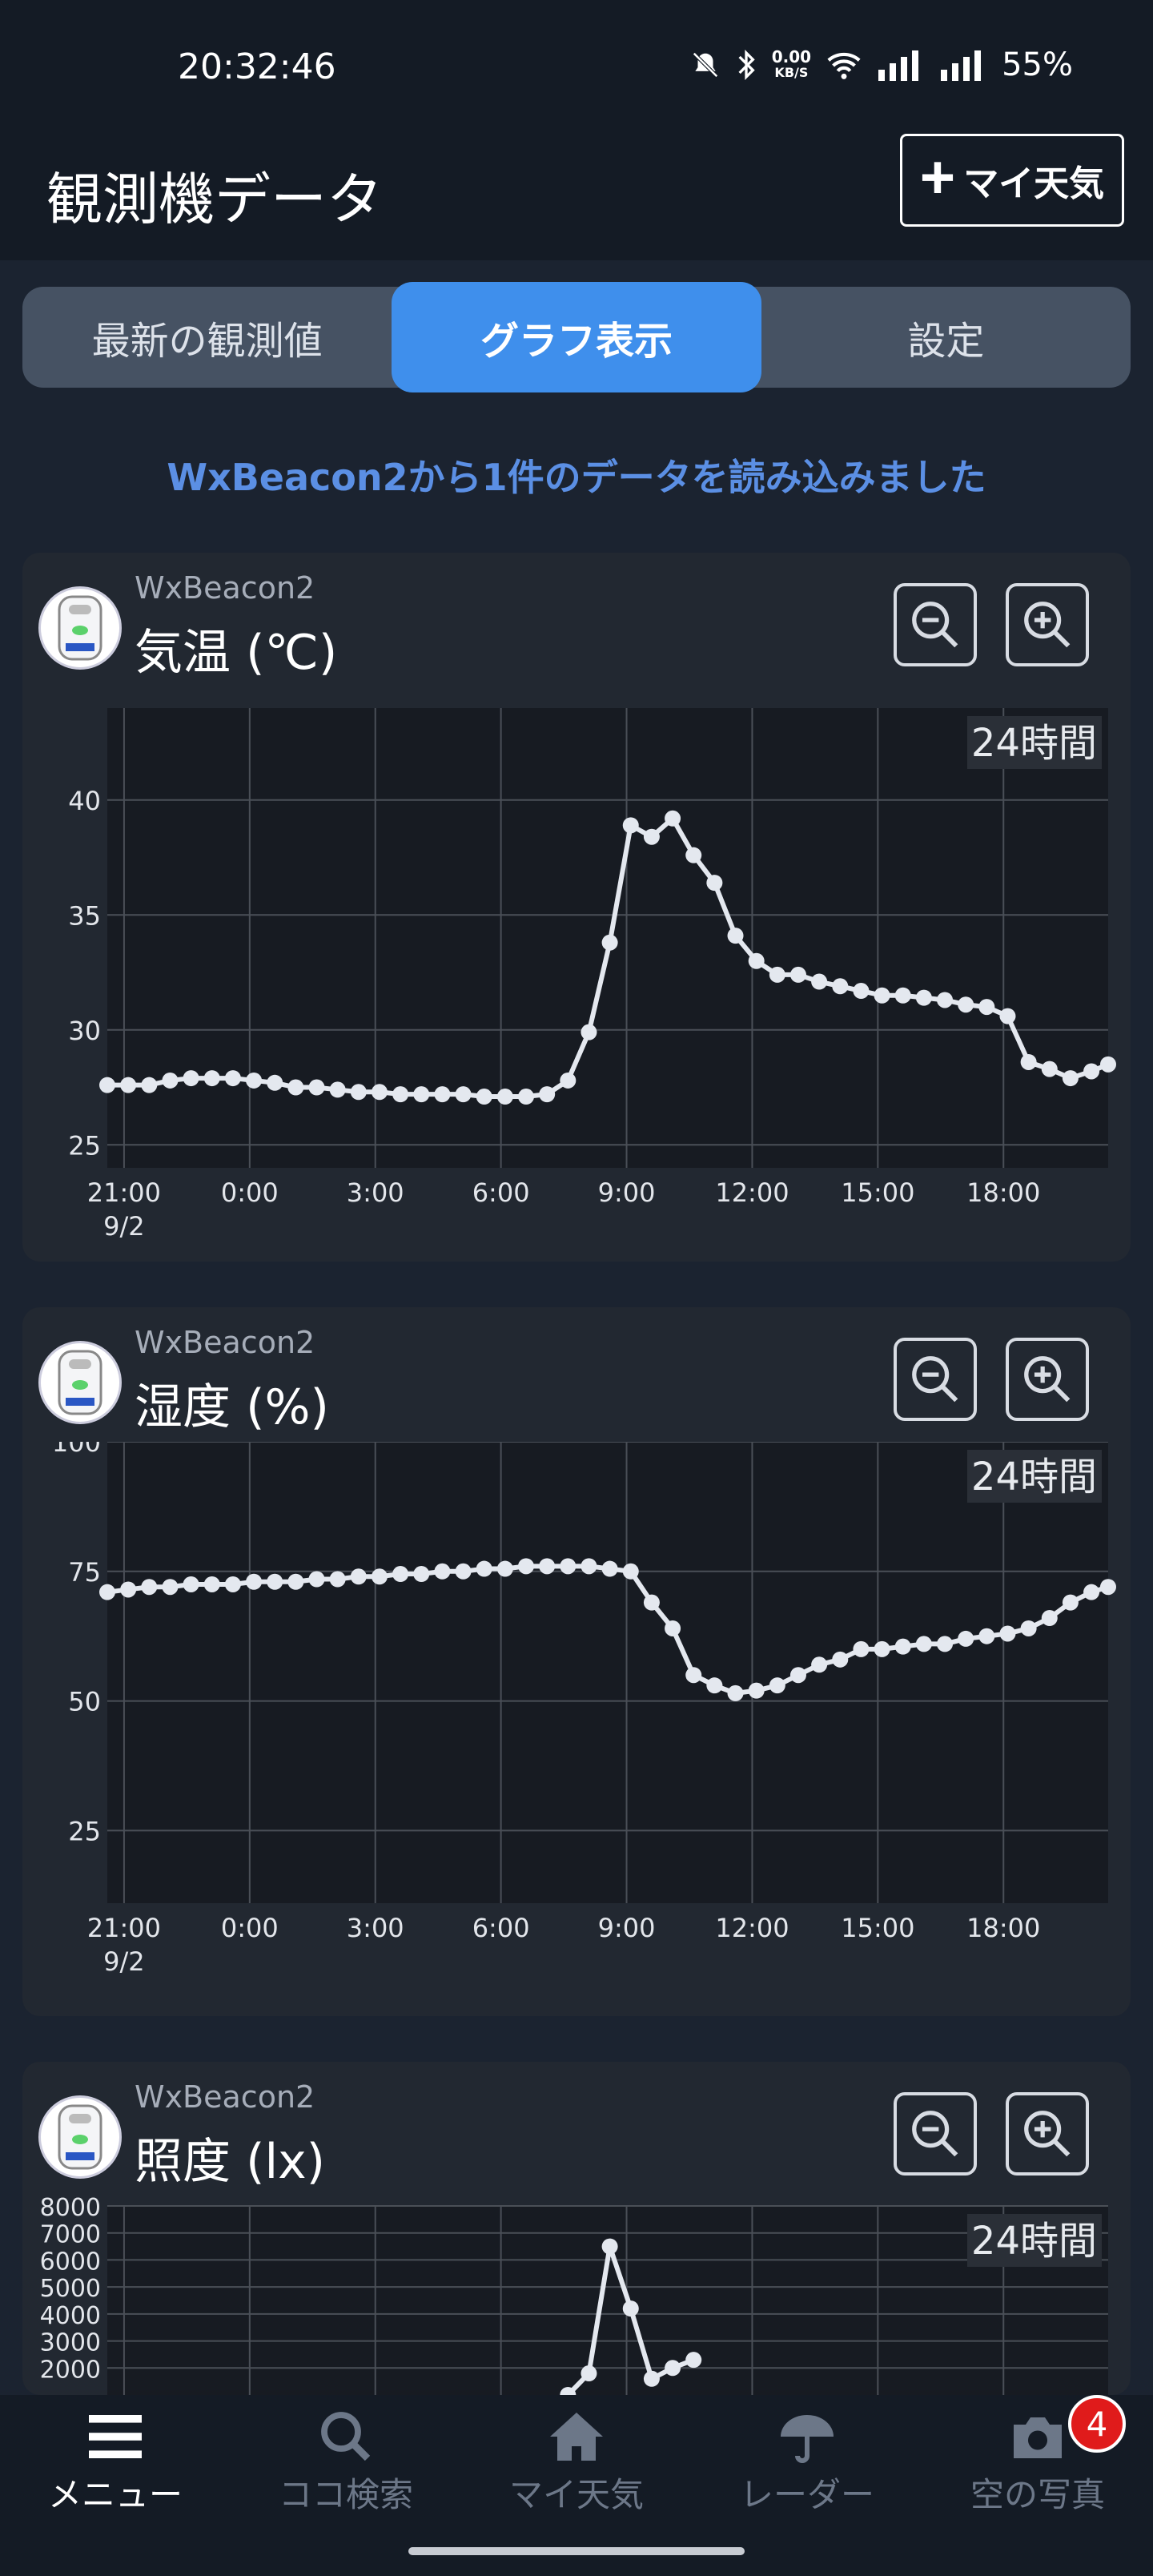  What do you see at coordinates (576, 2551) in the screenshot?
I see `home-indicator` at bounding box center [576, 2551].